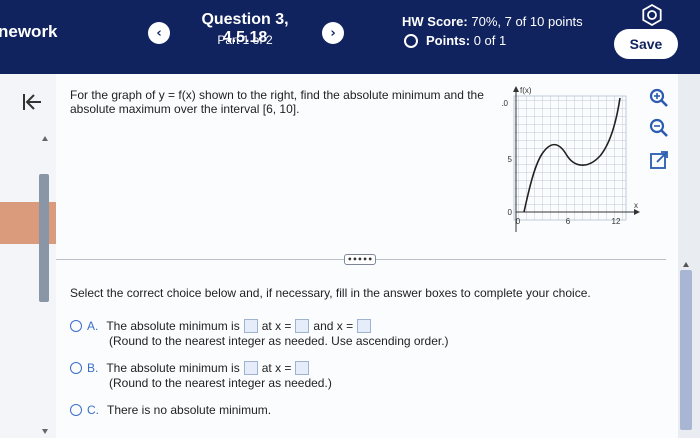 This screenshot has width=700, height=438. What do you see at coordinates (659, 160) in the screenshot?
I see `popout-icon` at bounding box center [659, 160].